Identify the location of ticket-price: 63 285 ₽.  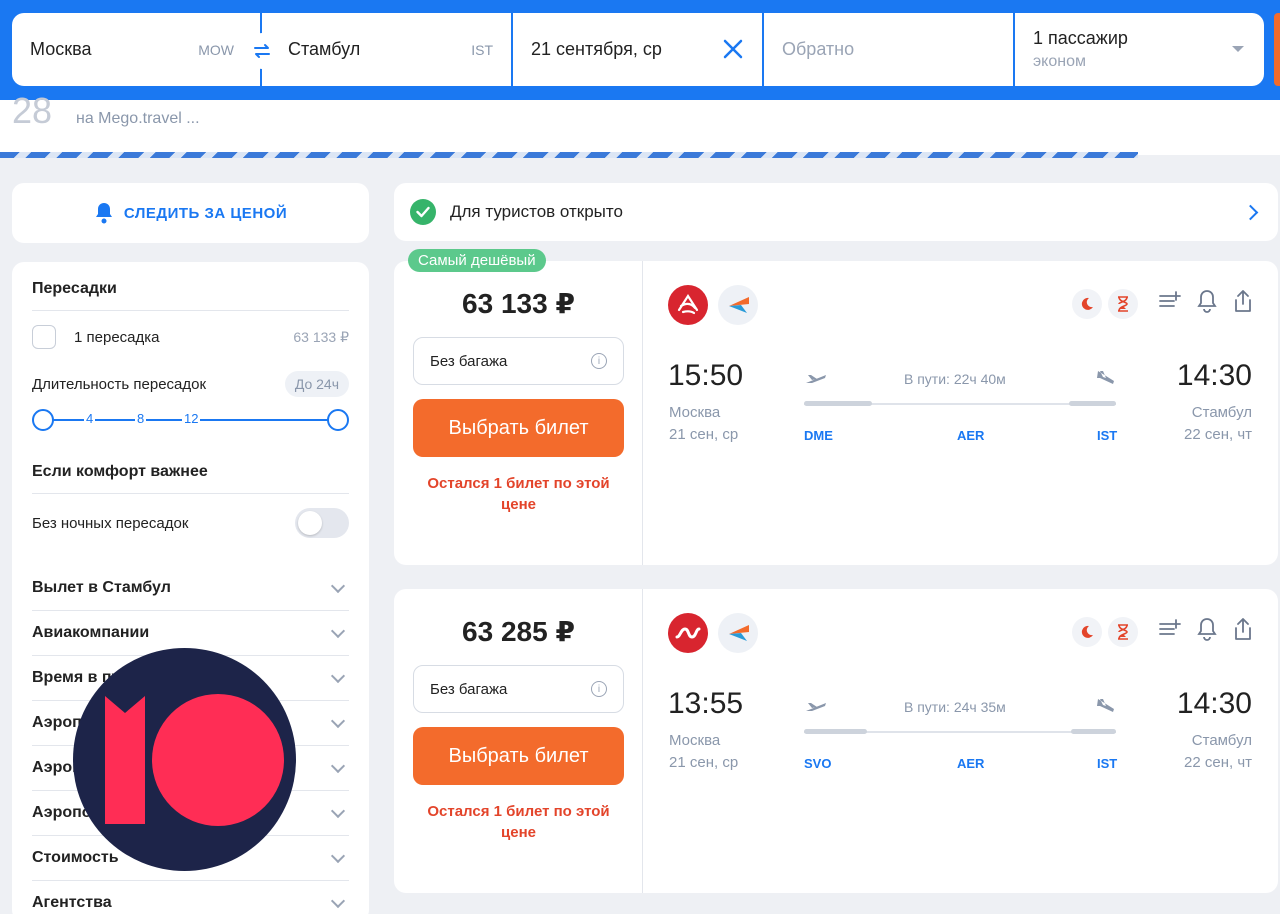
(518, 631).